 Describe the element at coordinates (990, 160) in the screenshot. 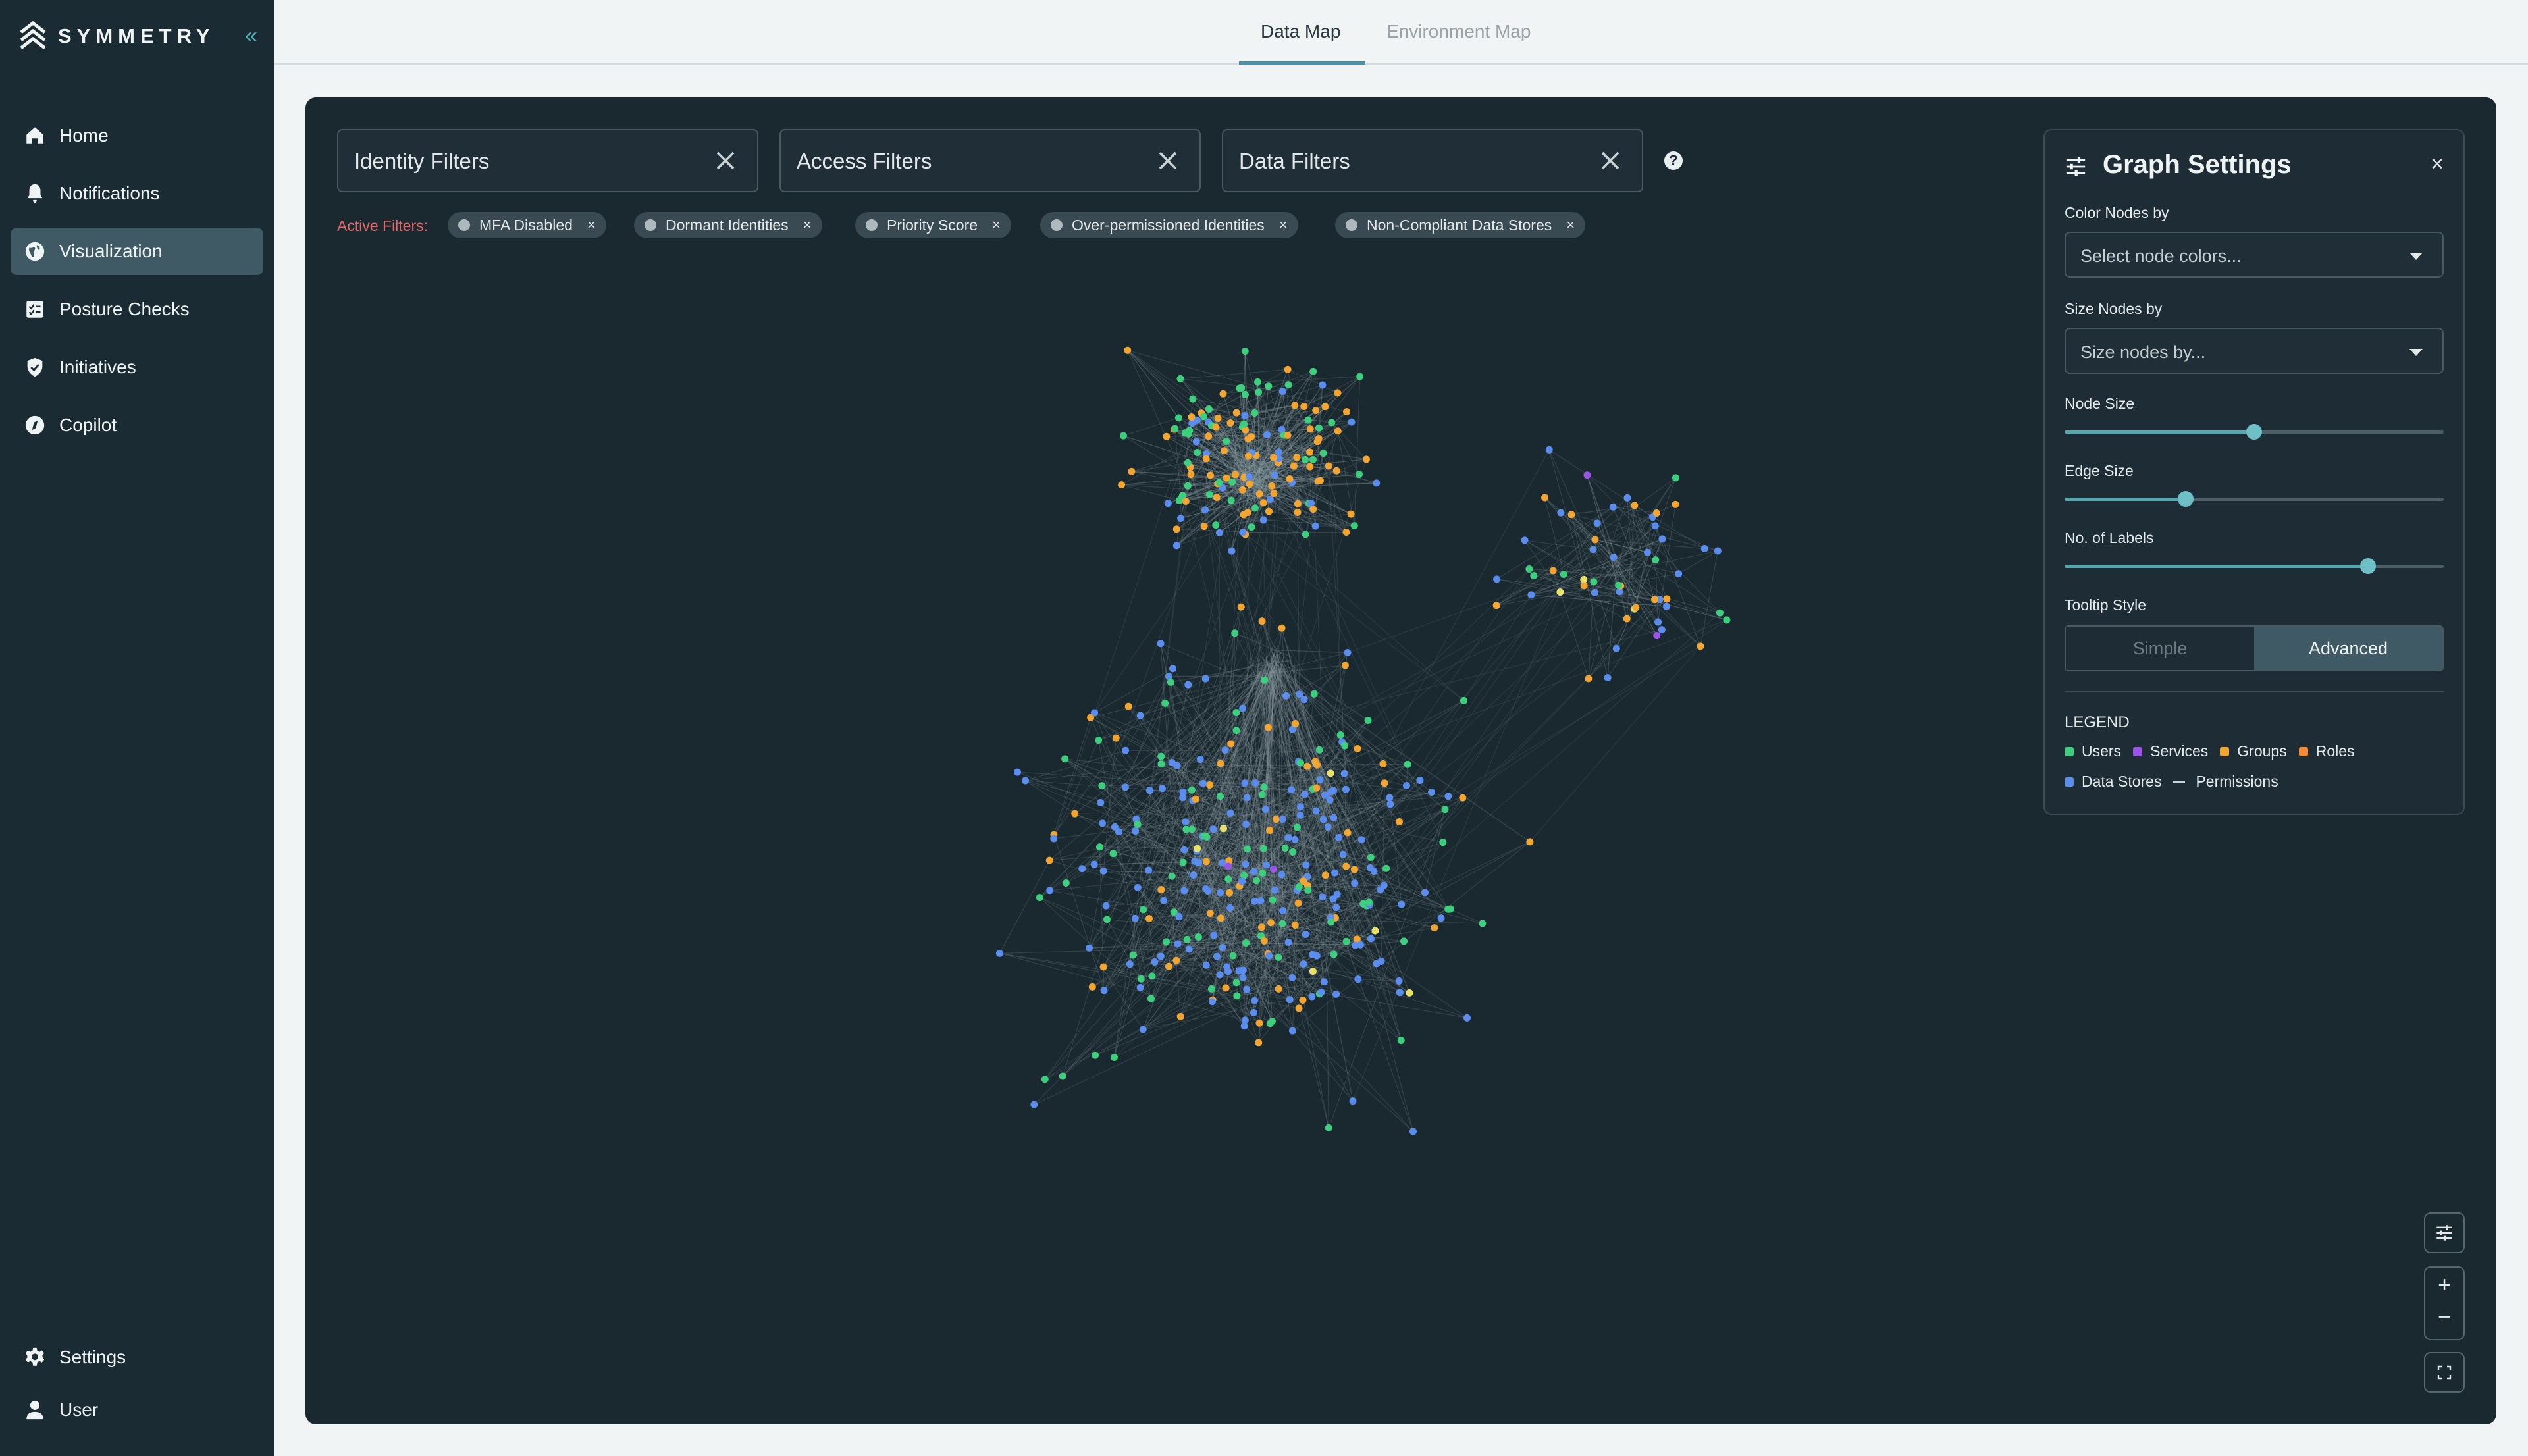

I see `access-filters-input: Access Filters` at that location.